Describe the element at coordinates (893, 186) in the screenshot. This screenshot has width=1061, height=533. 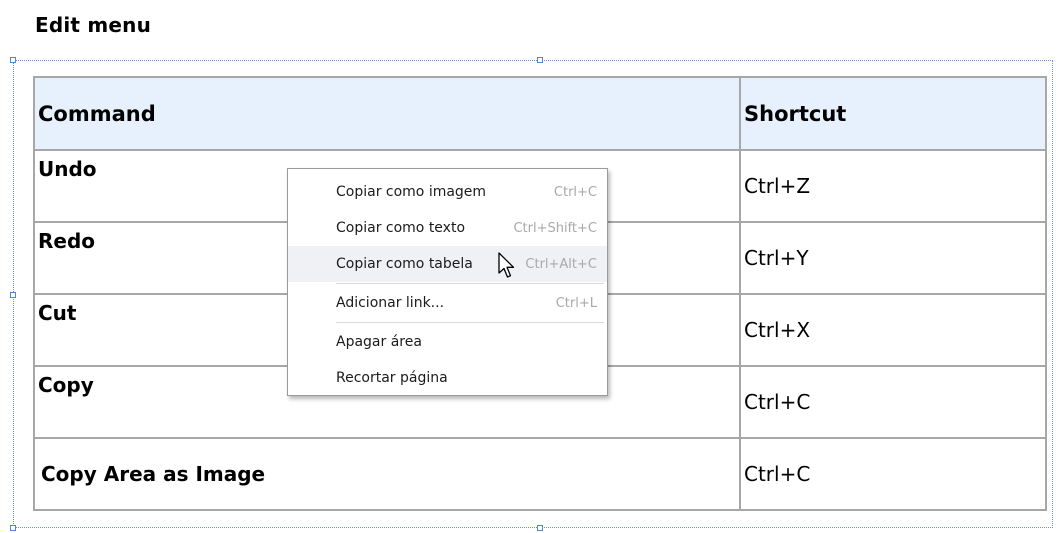
I see `shortcut-cell: Ctrl+Z` at that location.